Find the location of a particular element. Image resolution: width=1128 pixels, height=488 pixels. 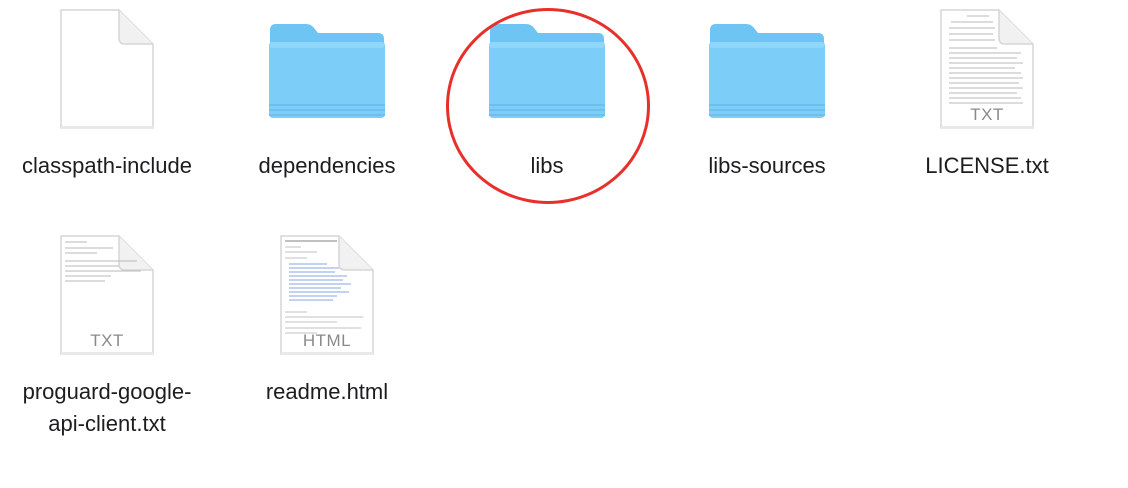

blank-document-icon is located at coordinates (107, 72).